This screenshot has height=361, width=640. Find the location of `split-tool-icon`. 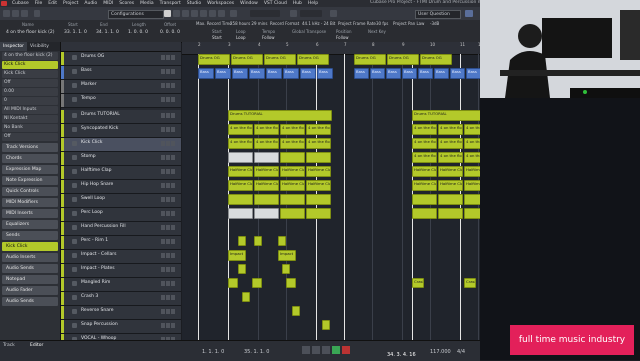

split-tool-icon is located at coordinates (185, 13).